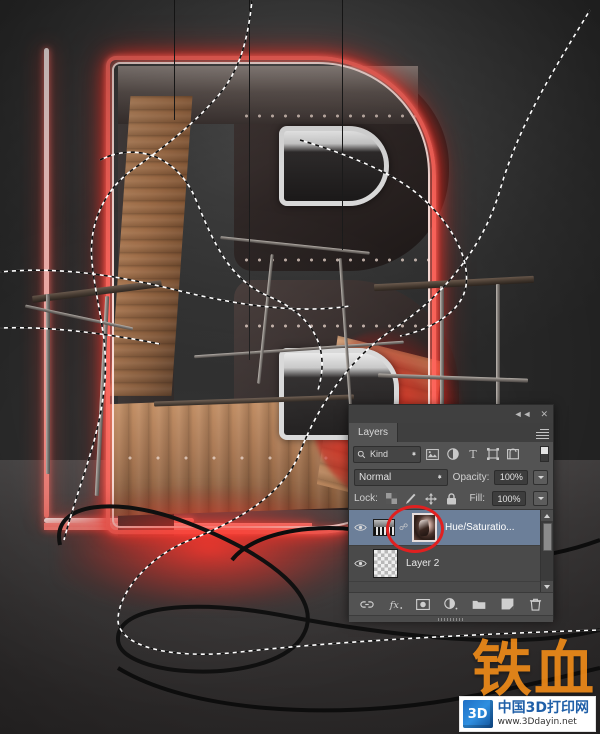 The height and width of the screenshot is (734, 600). Describe the element at coordinates (403, 527) in the screenshot. I see `layer-mask-link-icon: ☍` at that location.